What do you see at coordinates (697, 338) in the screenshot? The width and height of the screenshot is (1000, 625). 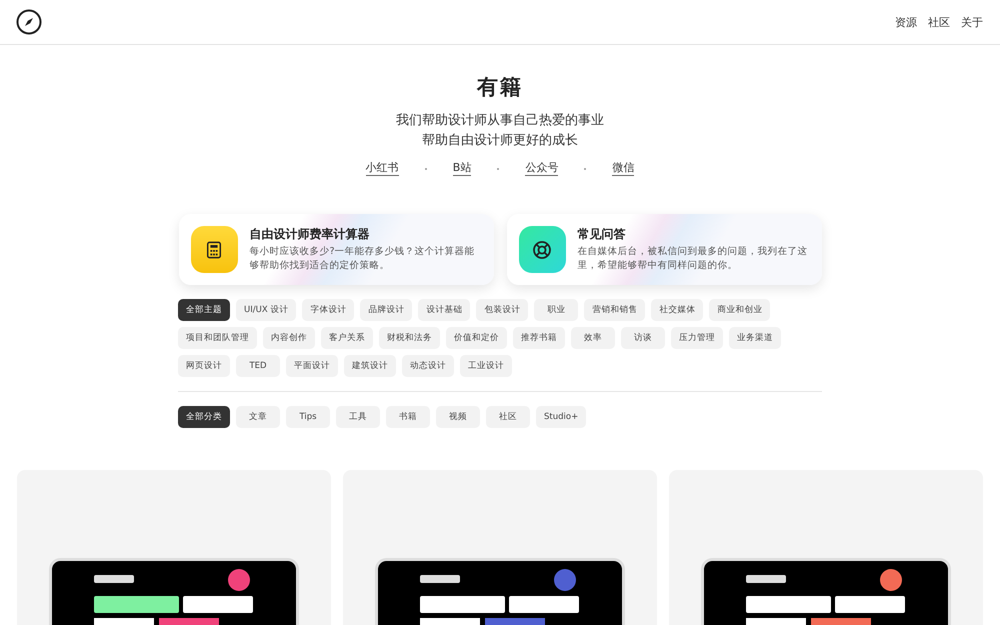 I see `topic-tag: 压力管理` at bounding box center [697, 338].